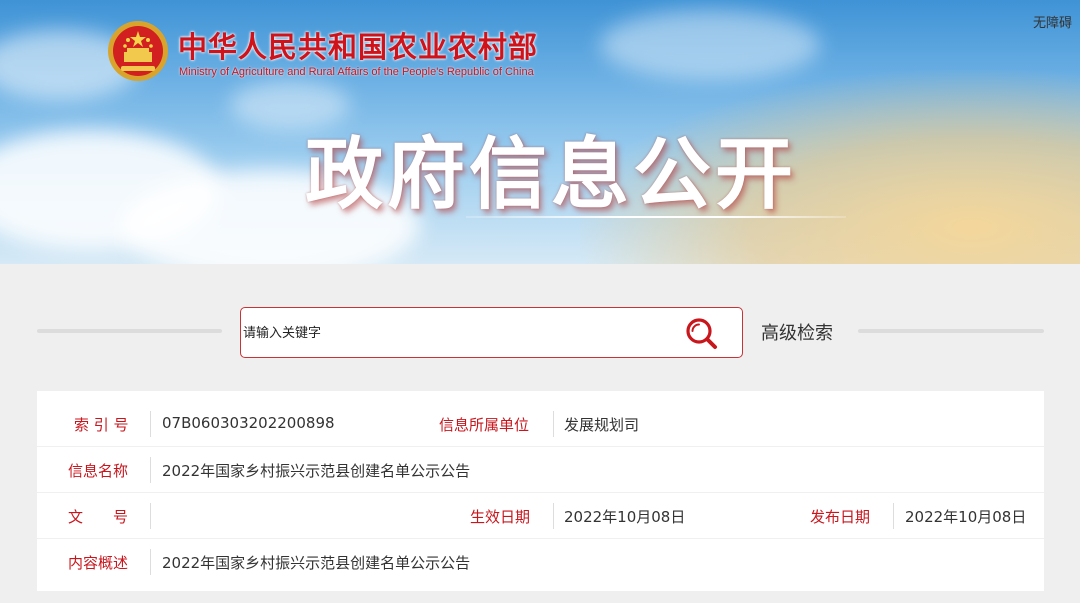 The width and height of the screenshot is (1080, 603). I want to click on index-number-label: 索 引 号, so click(101, 425).